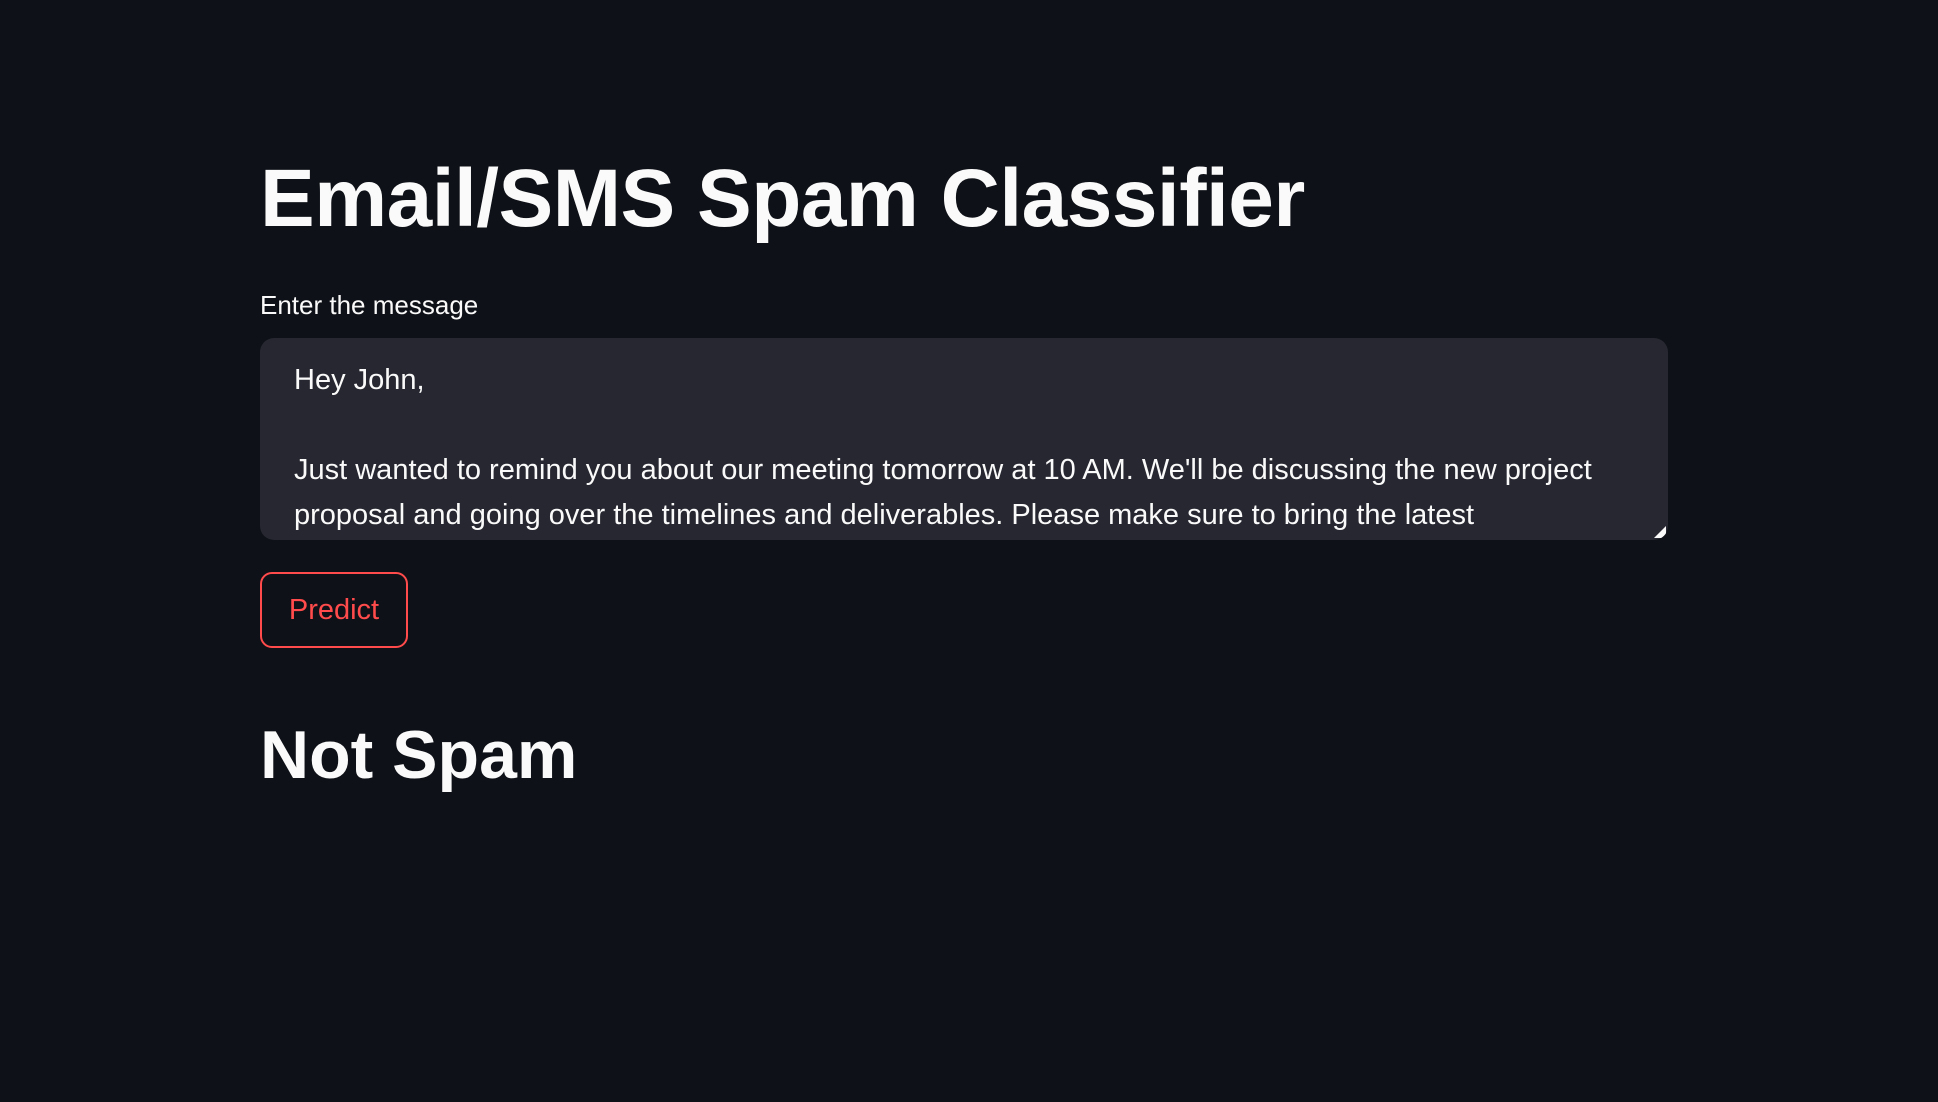 Image resolution: width=1938 pixels, height=1102 pixels. What do you see at coordinates (419, 755) in the screenshot?
I see `prediction-result: Not Spam` at bounding box center [419, 755].